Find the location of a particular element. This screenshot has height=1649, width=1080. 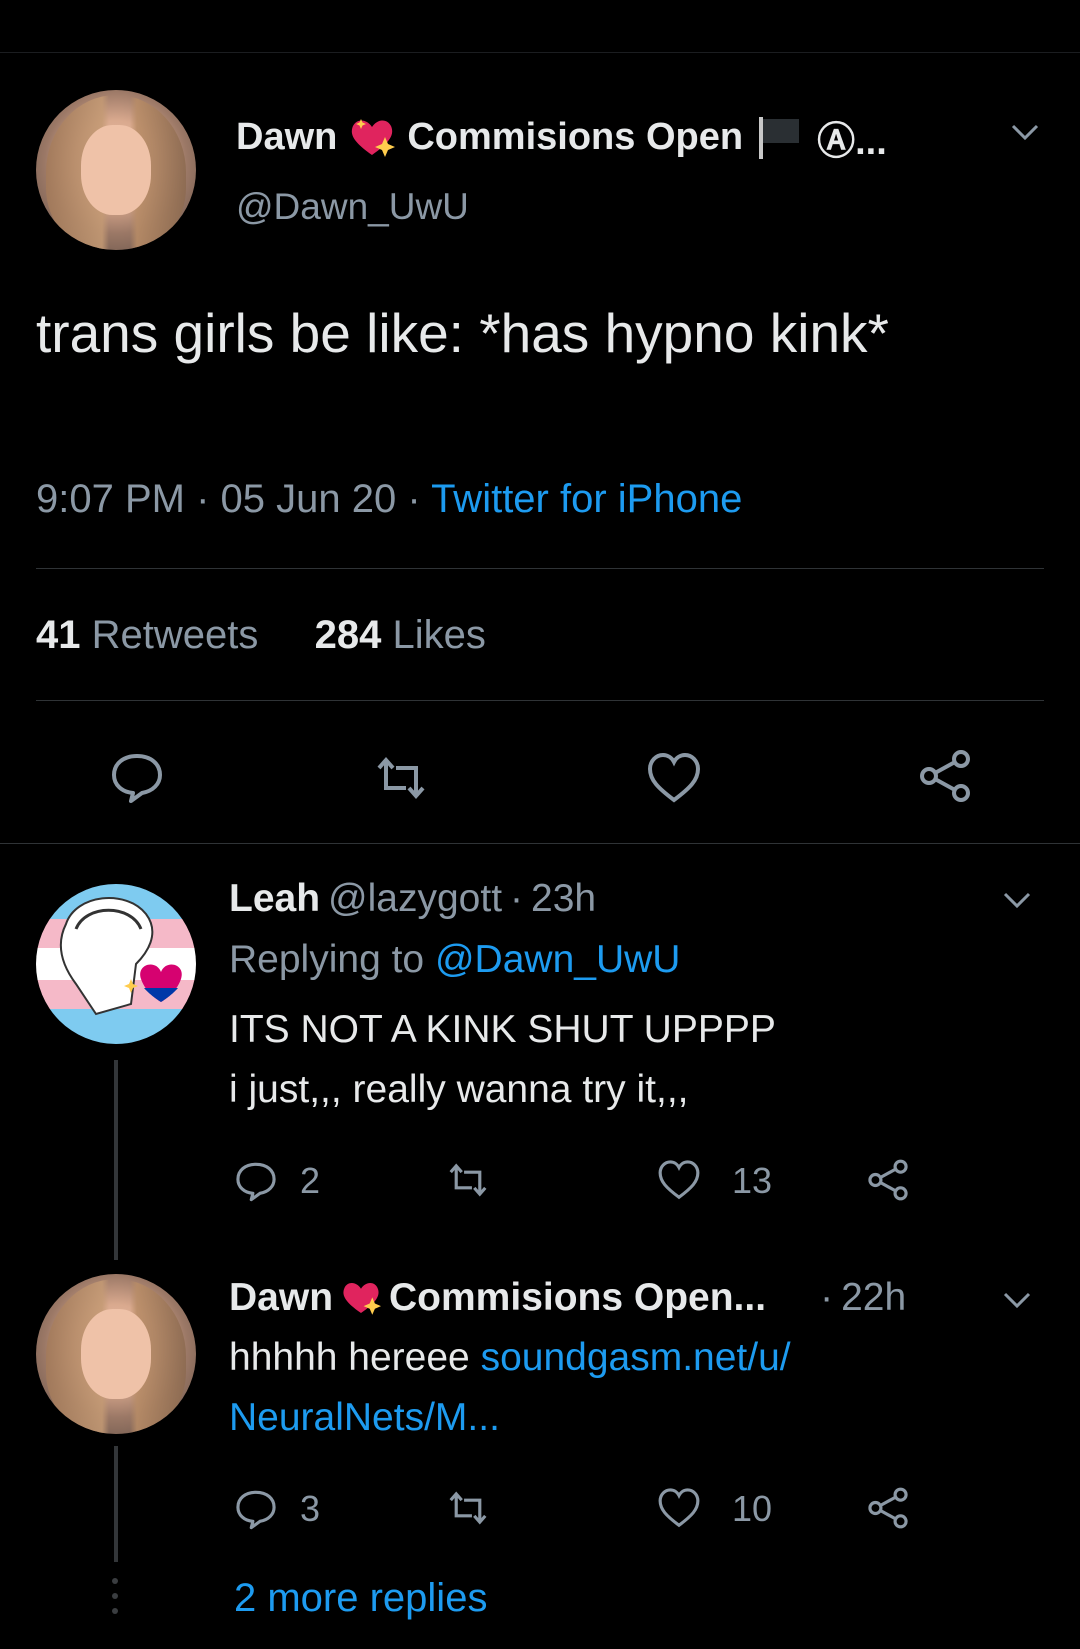

replying-to-handle: @Dawn_UwU is located at coordinates (557, 959).